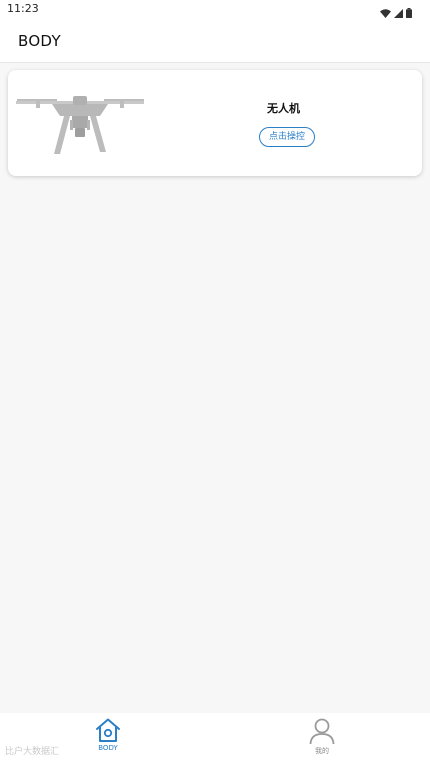 Image resolution: width=430 pixels, height=761 pixels. Describe the element at coordinates (215, 40) in the screenshot. I see `app-bar: BODY` at that location.